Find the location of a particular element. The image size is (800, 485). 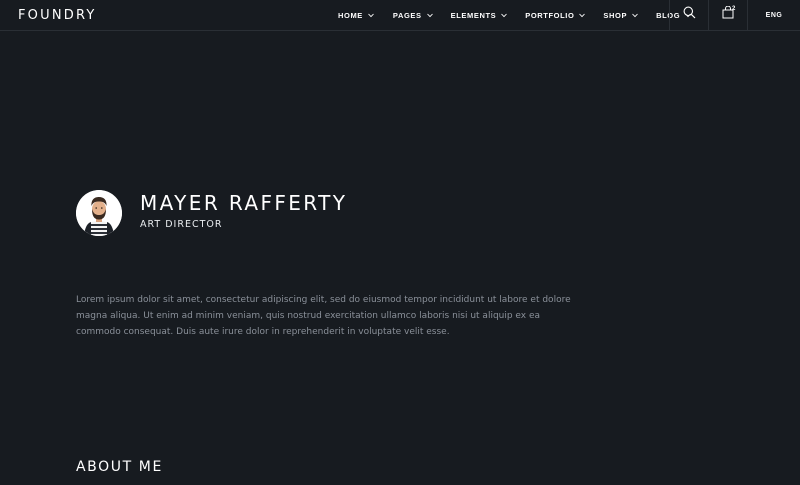

nav-item-label: SHOP is located at coordinates (615, 15).